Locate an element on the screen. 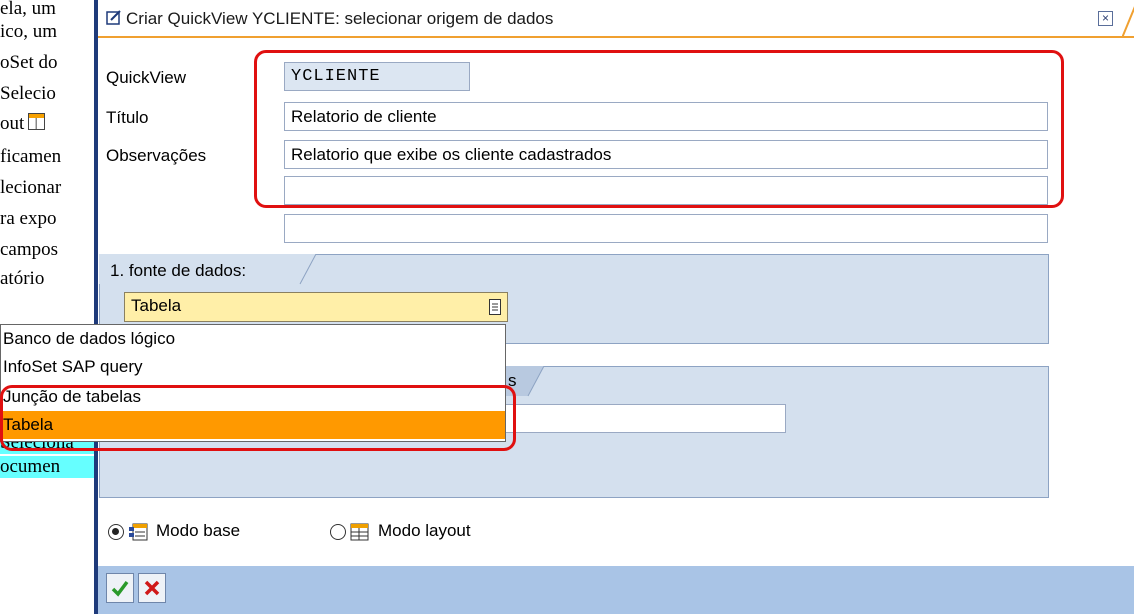 The image size is (1134, 614). table-name-input is located at coordinates (645, 418).